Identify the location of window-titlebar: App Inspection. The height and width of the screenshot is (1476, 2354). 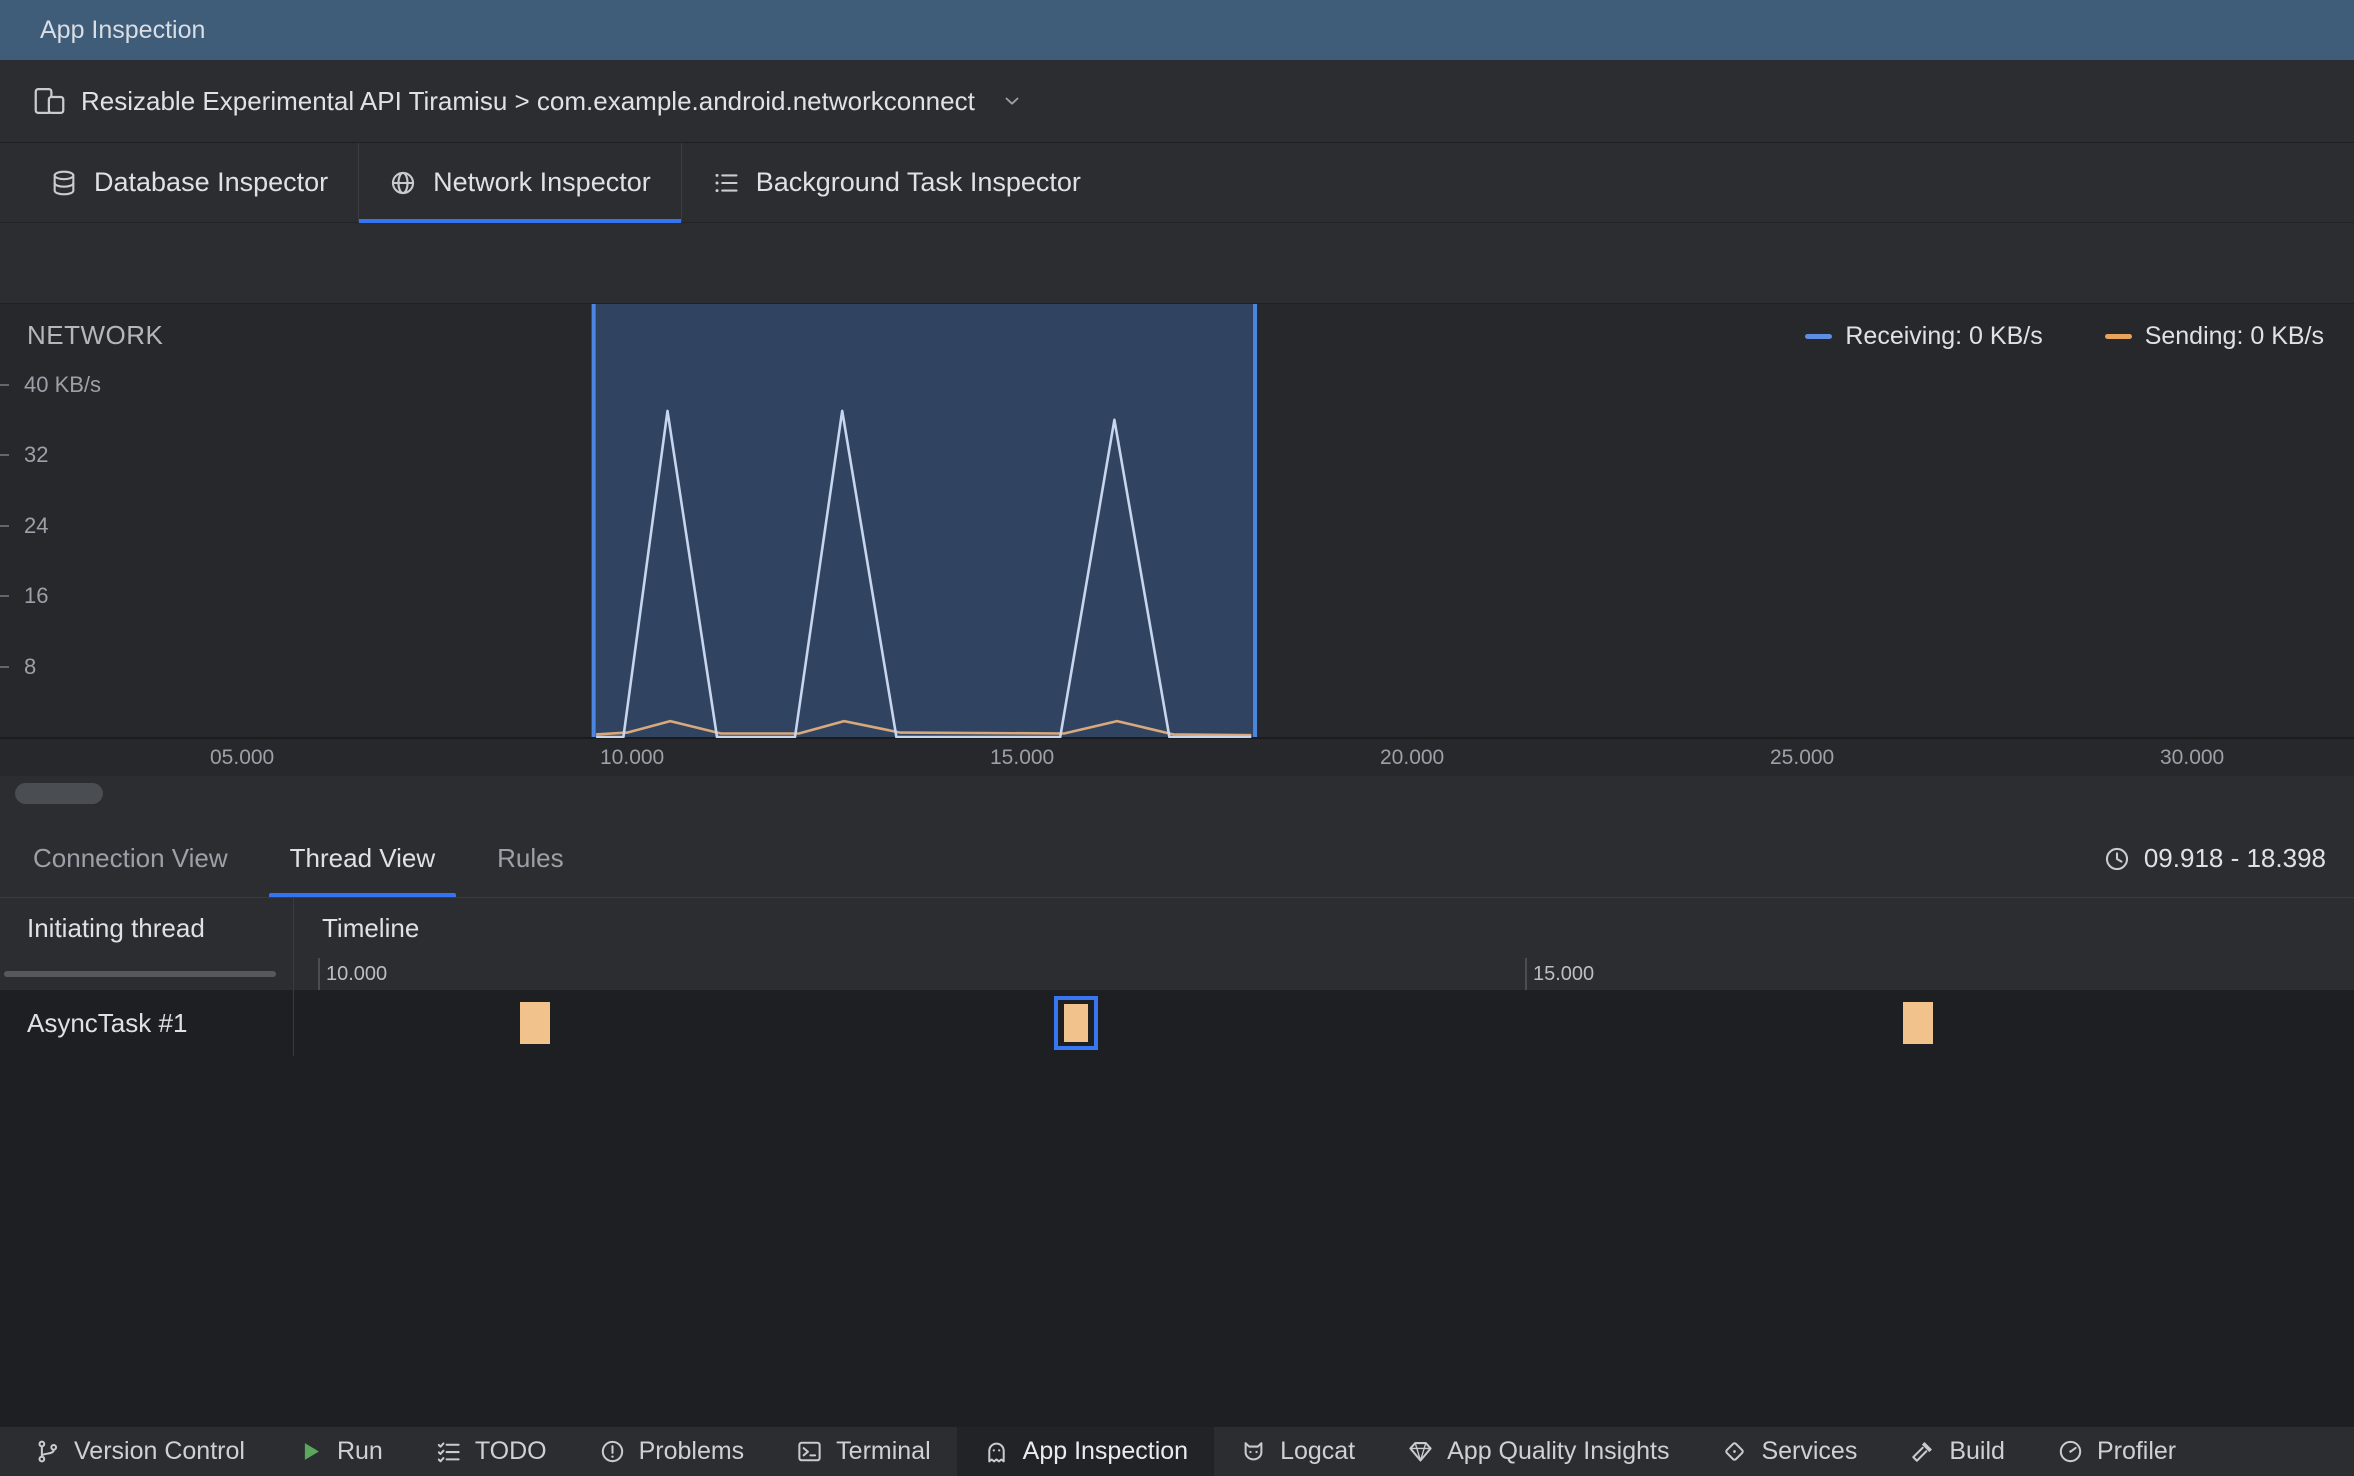
(1177, 30).